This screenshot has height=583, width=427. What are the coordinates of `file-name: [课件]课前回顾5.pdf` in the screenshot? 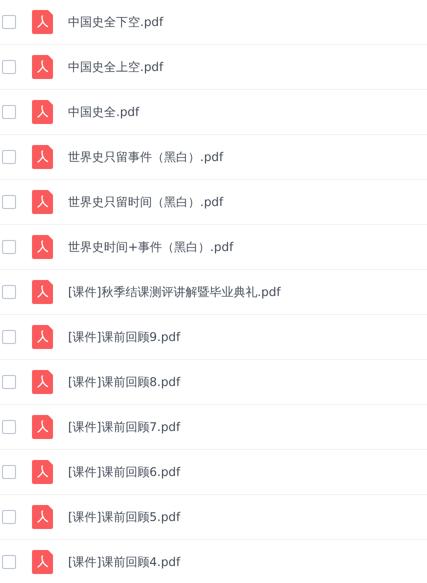 It's located at (124, 517).